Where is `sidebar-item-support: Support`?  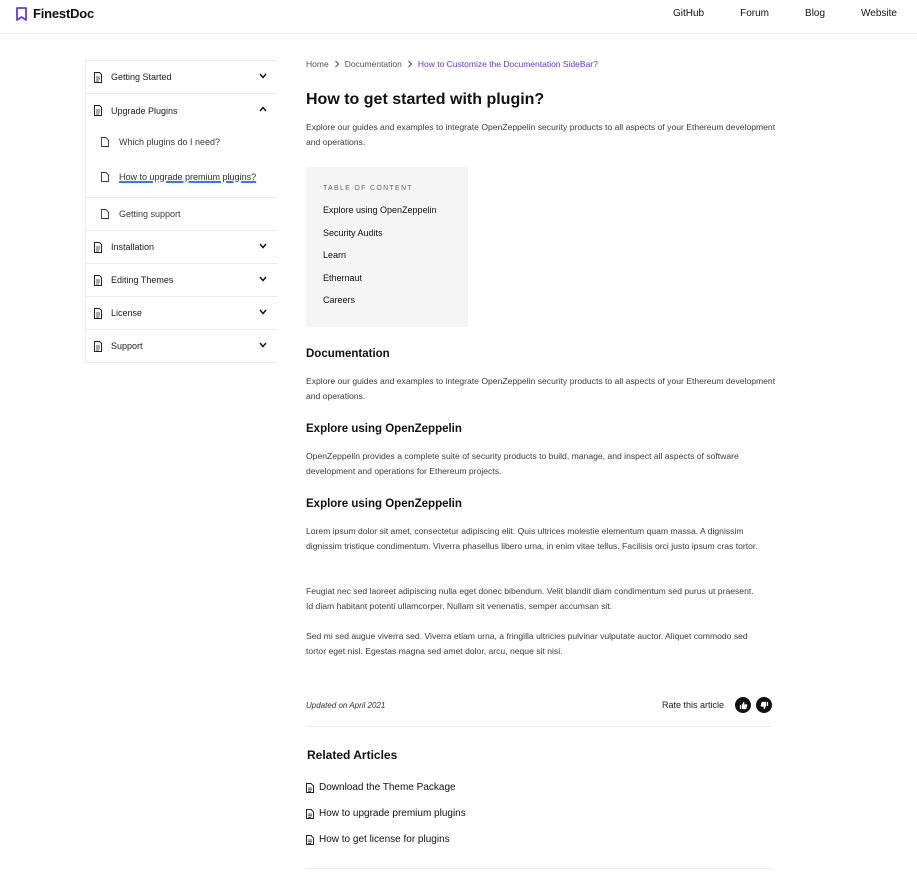 sidebar-item-support: Support is located at coordinates (181, 346).